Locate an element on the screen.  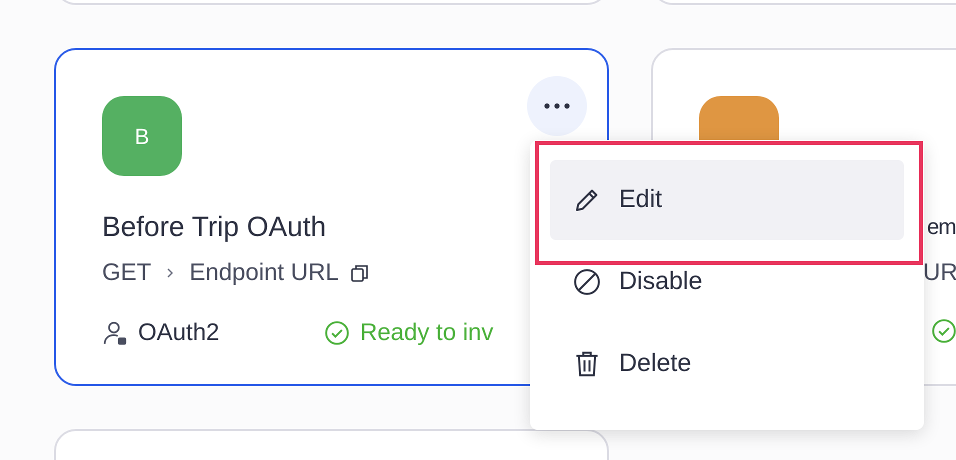
menu-item: Edit is located at coordinates (727, 200).